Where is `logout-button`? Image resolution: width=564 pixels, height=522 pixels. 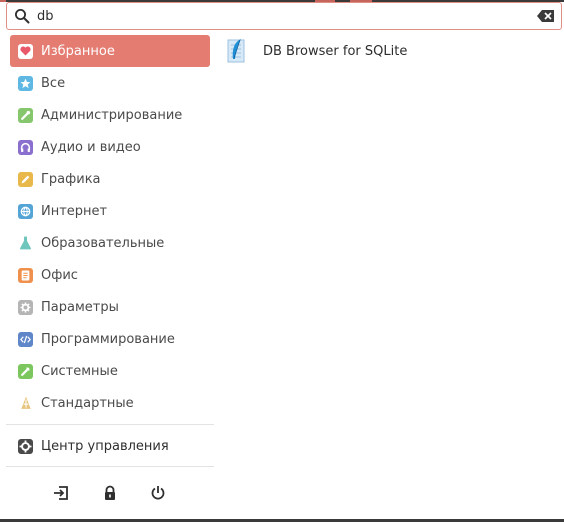 logout-button is located at coordinates (61, 493).